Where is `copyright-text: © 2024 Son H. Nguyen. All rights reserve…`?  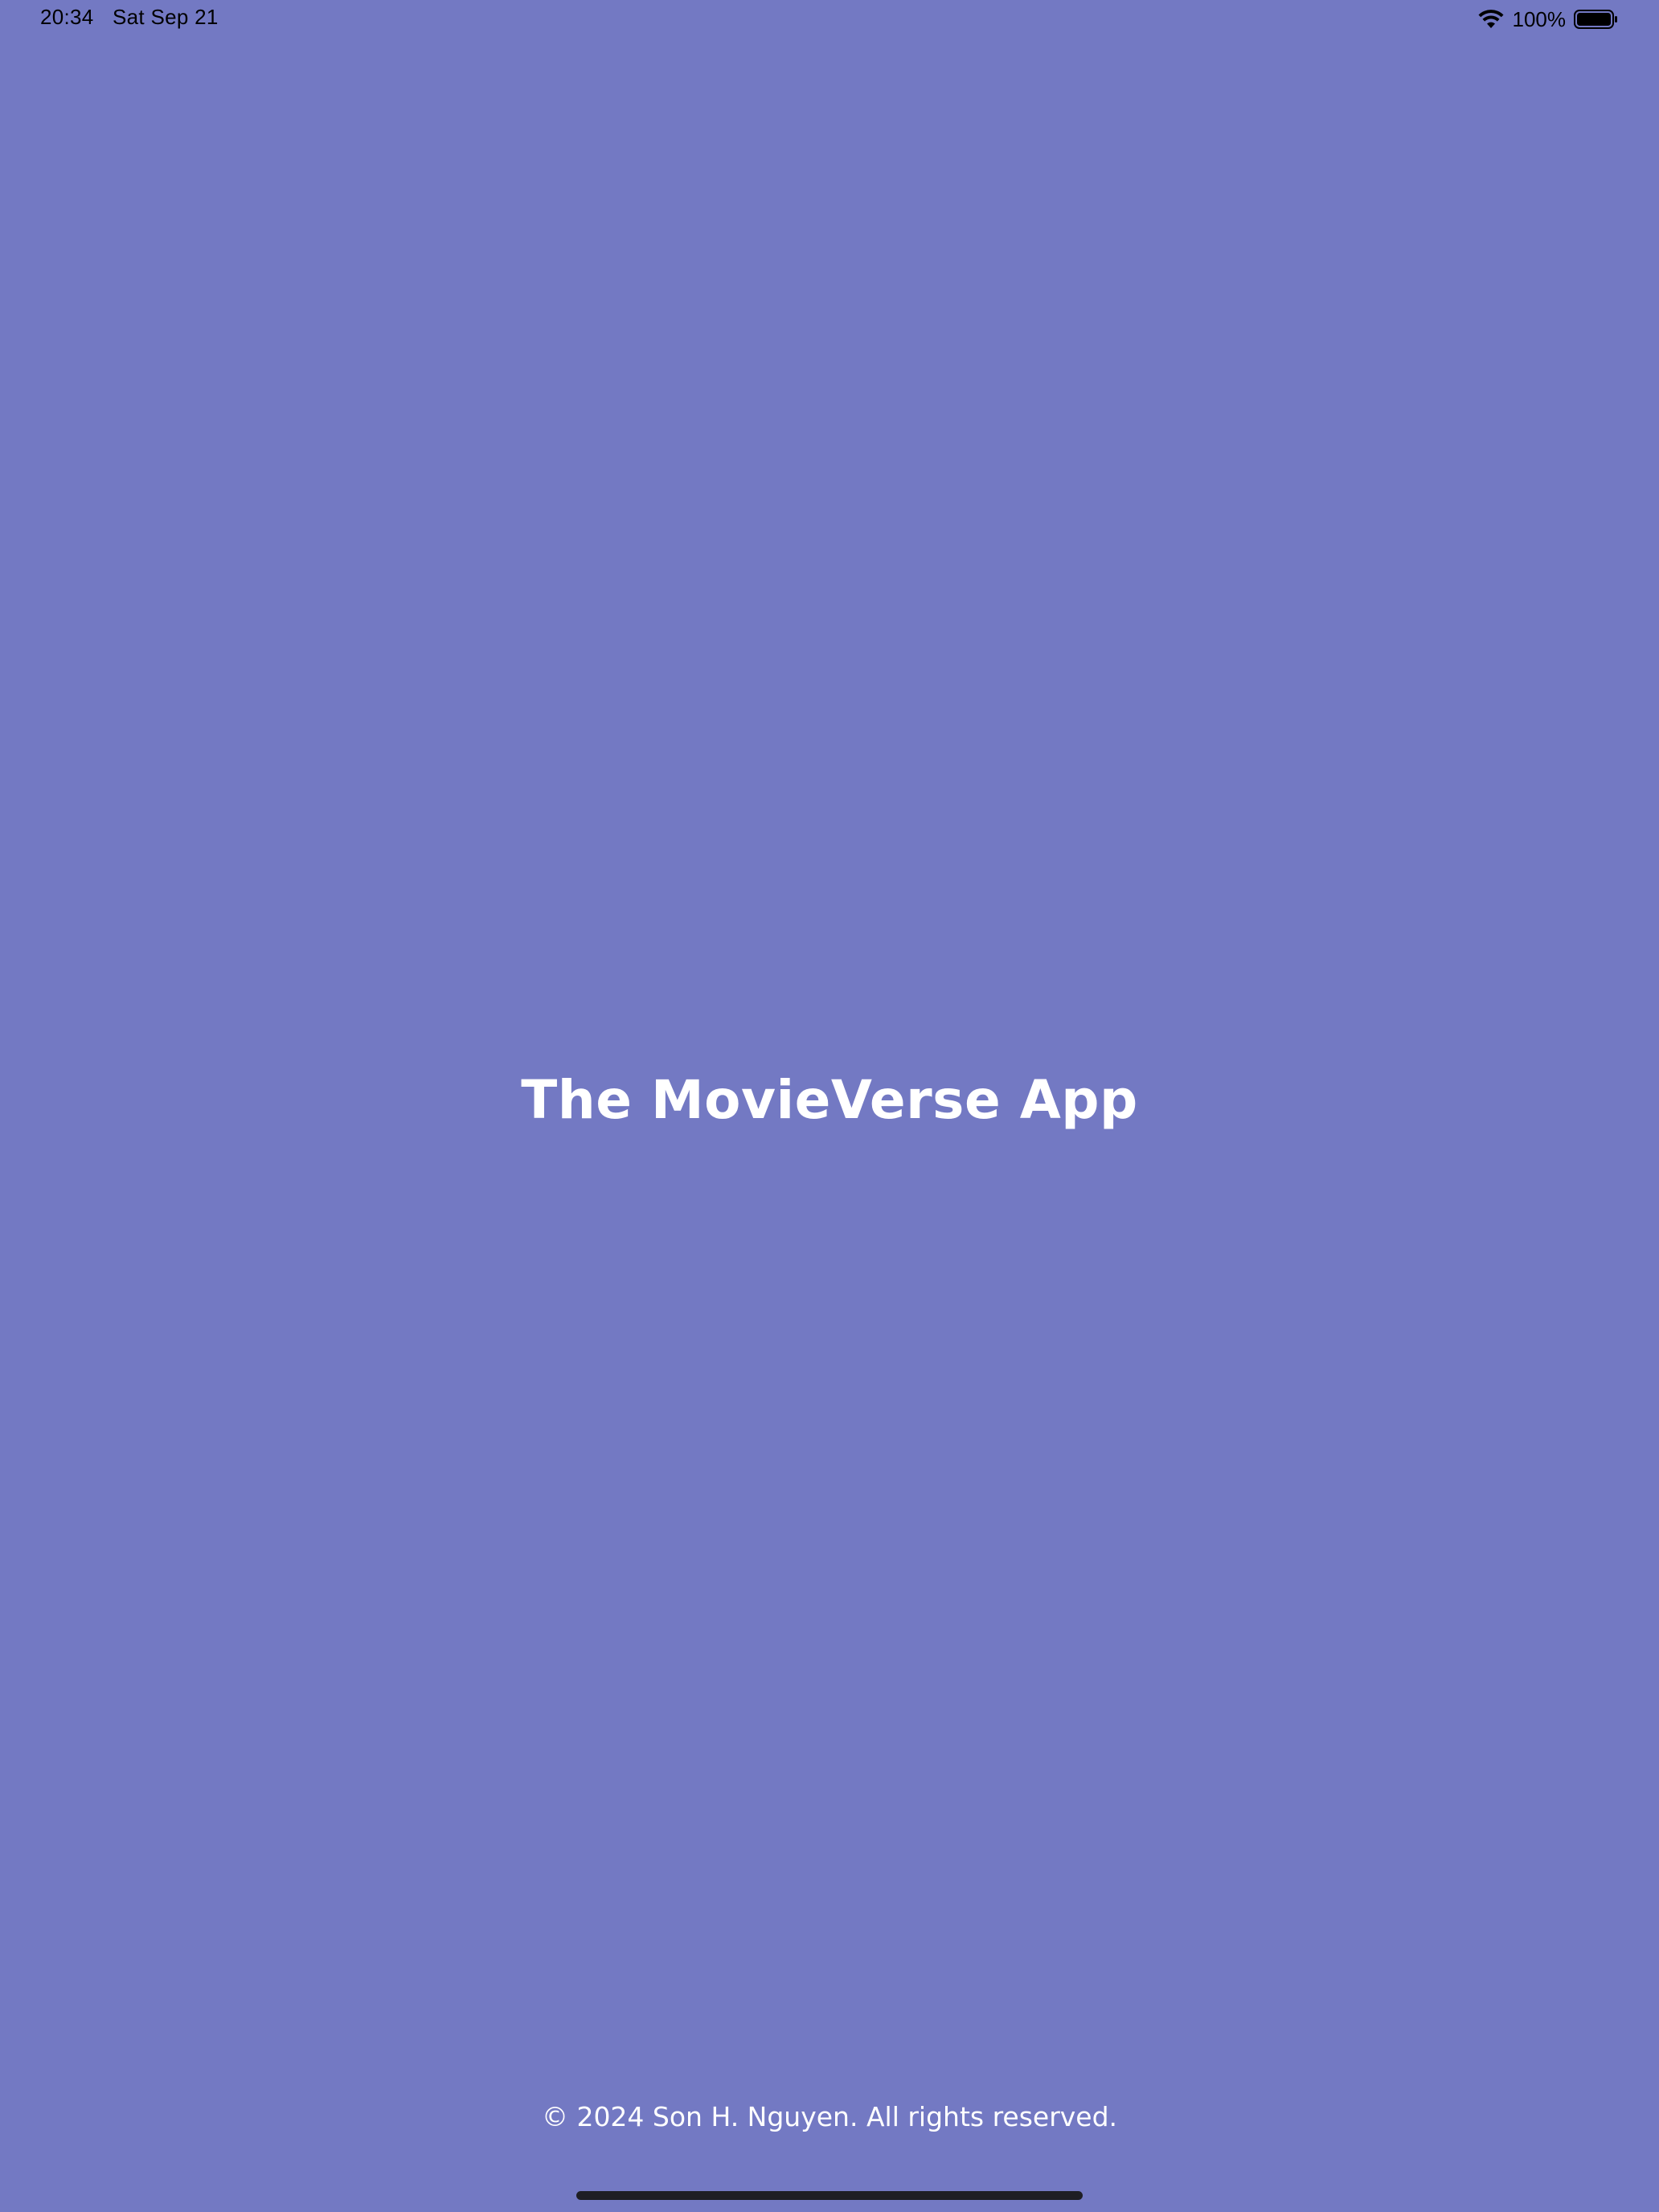 copyright-text: © 2024 Son H. Nguyen. All rights reserve… is located at coordinates (829, 2116).